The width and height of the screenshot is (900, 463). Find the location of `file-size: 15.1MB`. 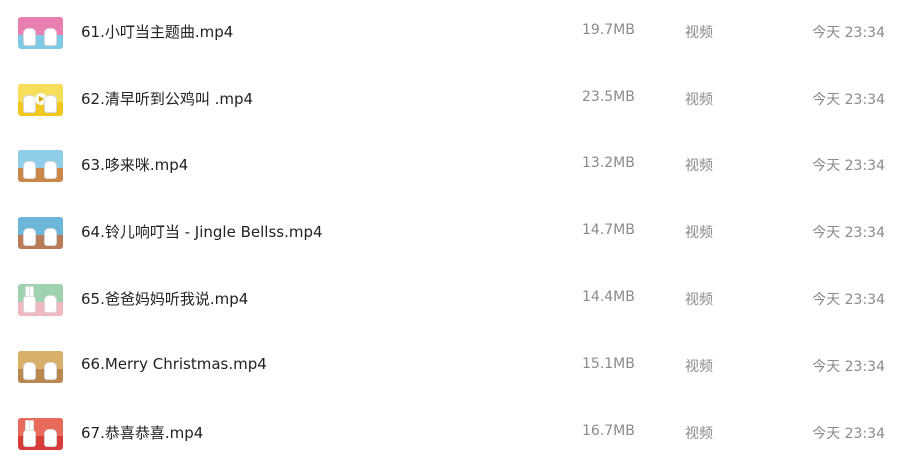

file-size: 15.1MB is located at coordinates (608, 364).